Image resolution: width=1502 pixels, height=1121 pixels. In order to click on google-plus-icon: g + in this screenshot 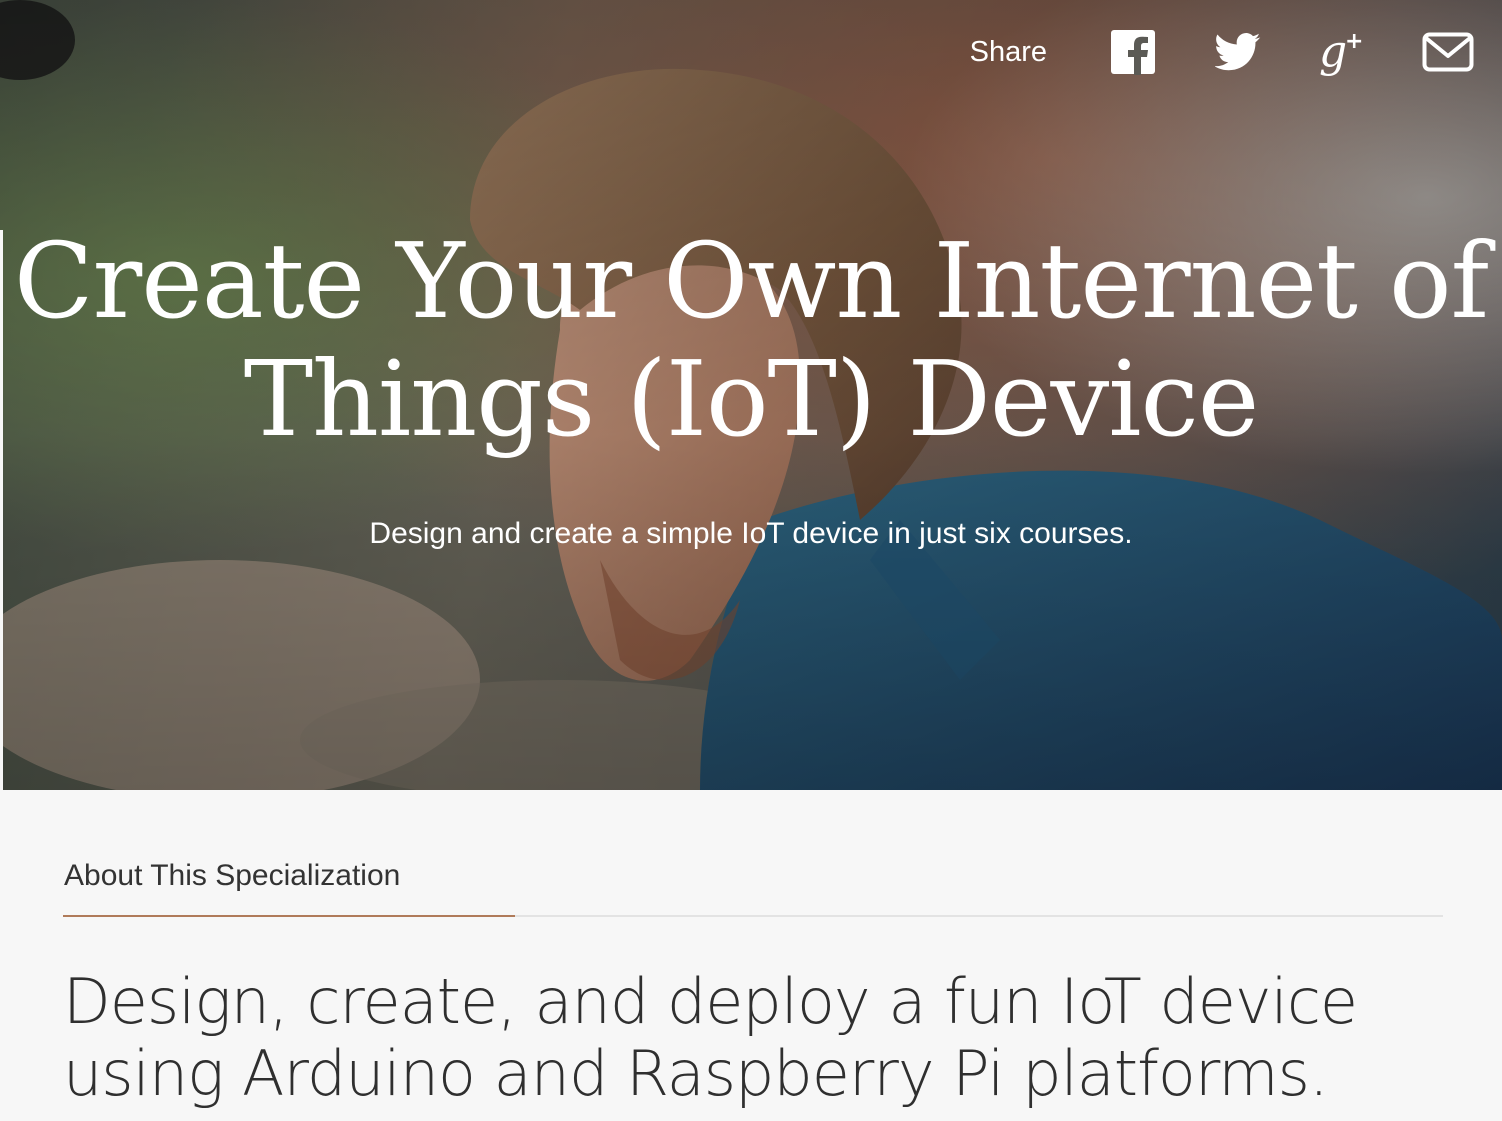, I will do `click(1343, 52)`.